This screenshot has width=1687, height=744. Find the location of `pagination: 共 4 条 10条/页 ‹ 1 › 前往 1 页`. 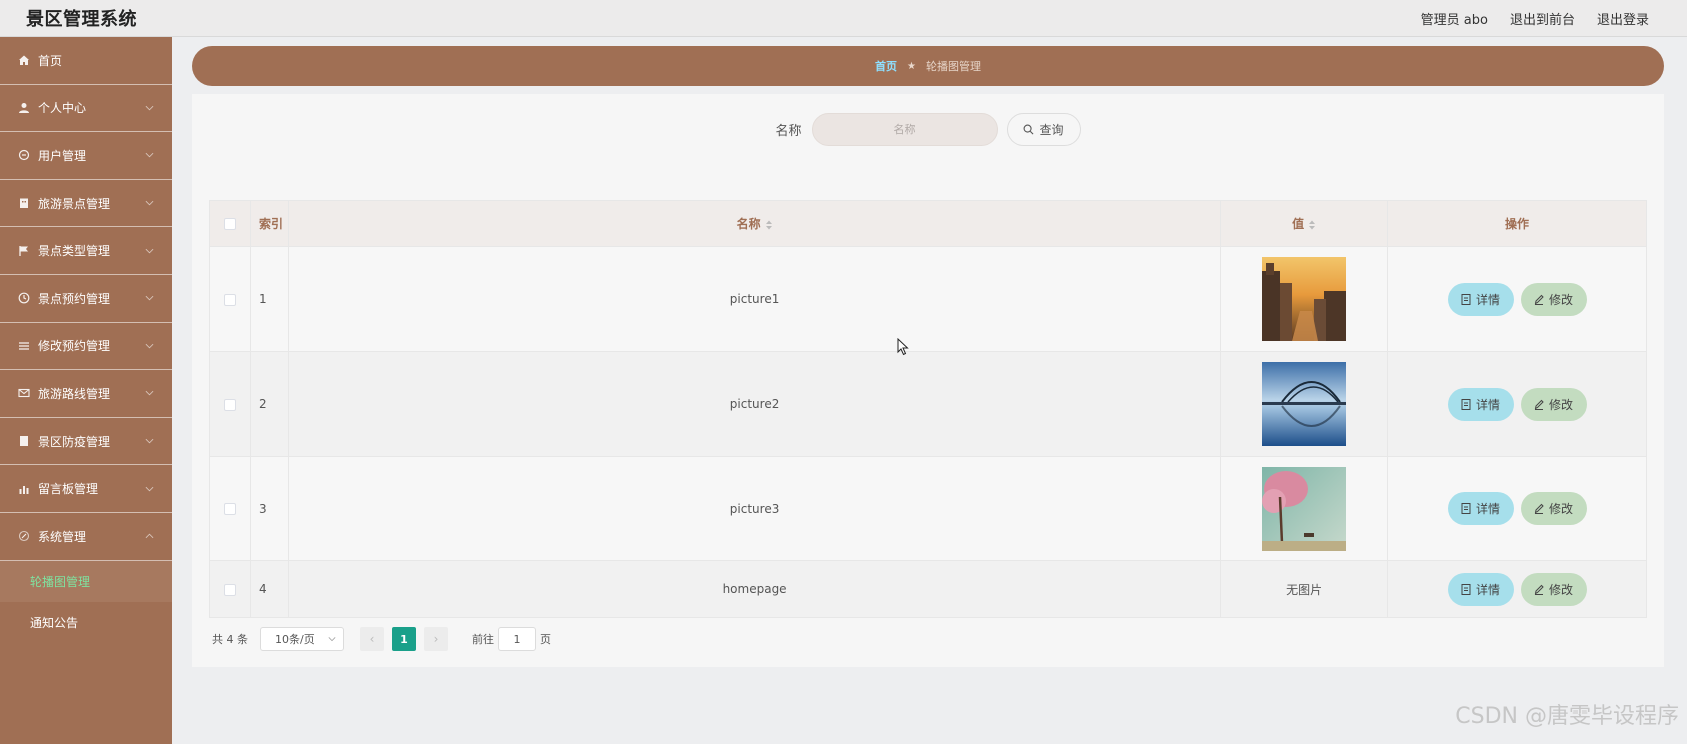

pagination: 共 4 条 10条/页 ‹ 1 › 前往 1 页 is located at coordinates (381, 639).